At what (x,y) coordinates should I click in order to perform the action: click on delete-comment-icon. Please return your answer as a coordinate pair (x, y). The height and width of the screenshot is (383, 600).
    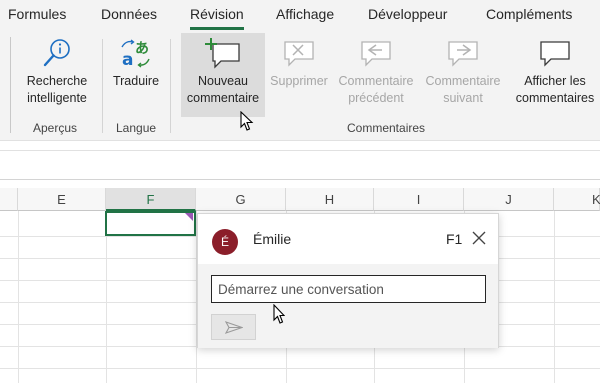
    Looking at the image, I should click on (299, 52).